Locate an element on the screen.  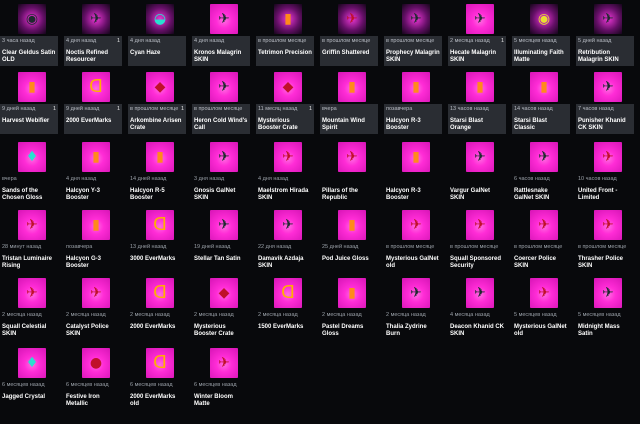
reward-item: ᗡ 2 месяца назад 2000 EverMarks is located at coordinates (157, 308).